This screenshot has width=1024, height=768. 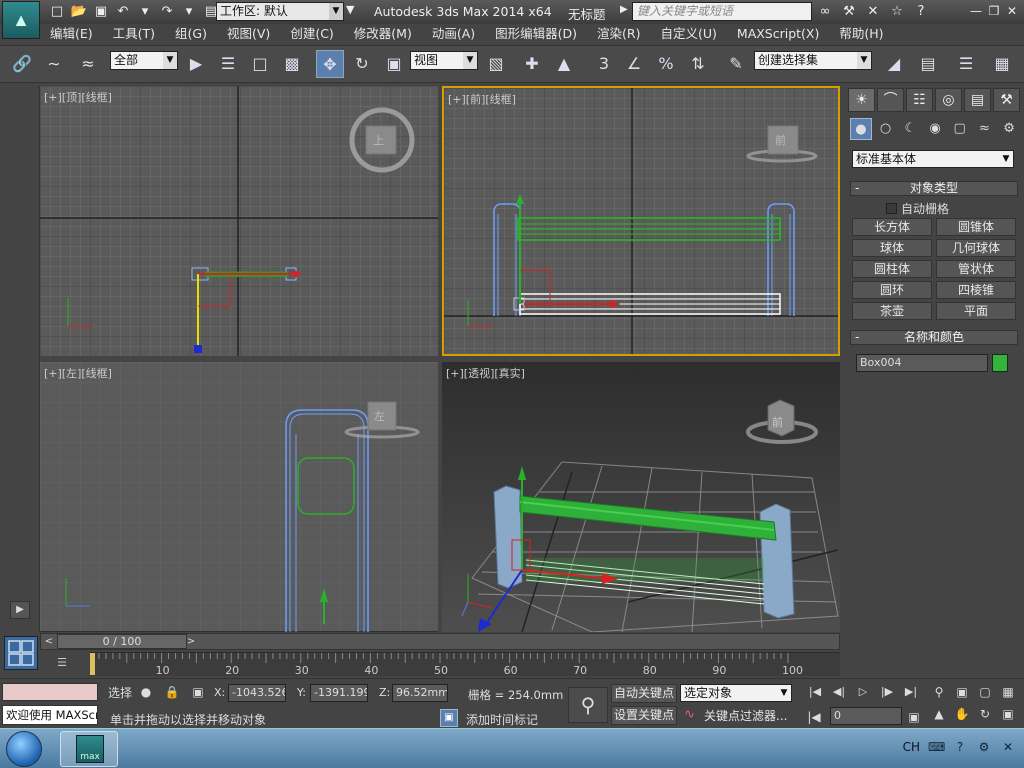 I want to click on create-tab-sun-icon: ☀, so click(x=861, y=100).